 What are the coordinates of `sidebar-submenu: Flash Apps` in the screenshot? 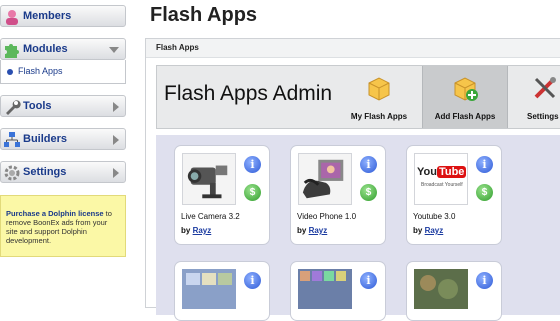 It's located at (63, 72).